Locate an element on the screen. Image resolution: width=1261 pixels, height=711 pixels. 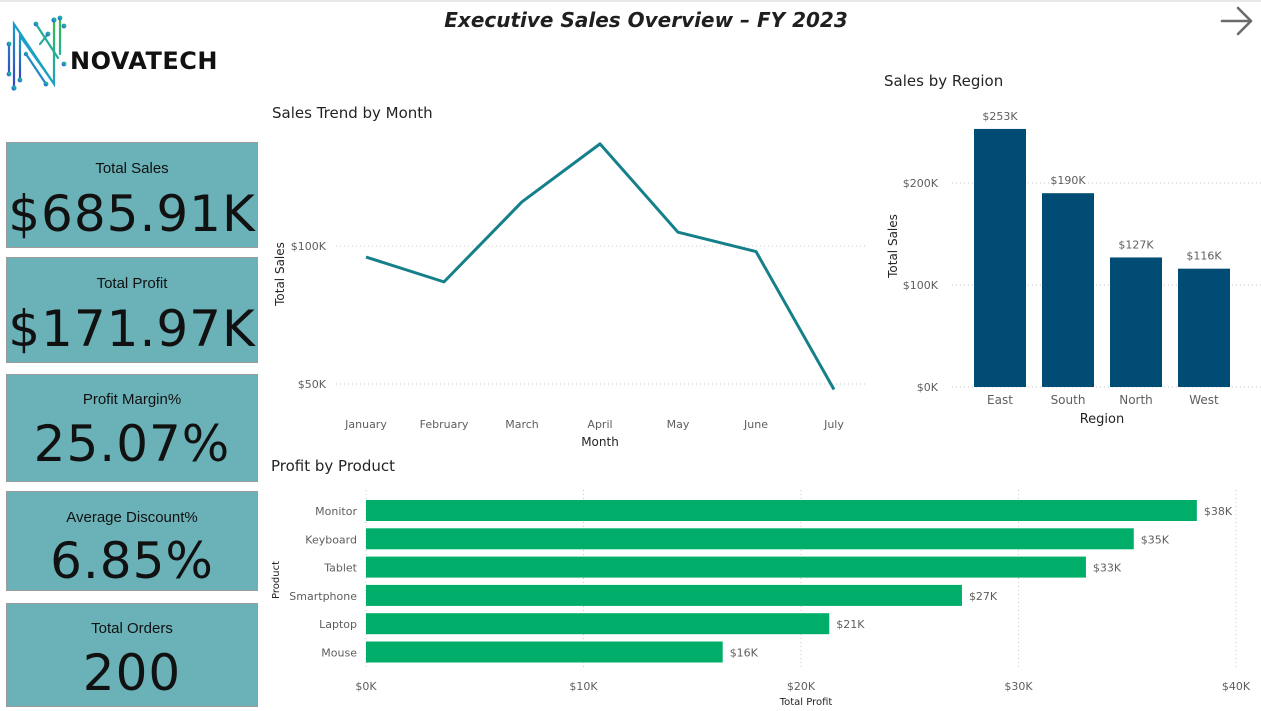
bar-data-label: $21K is located at coordinates (850, 624).